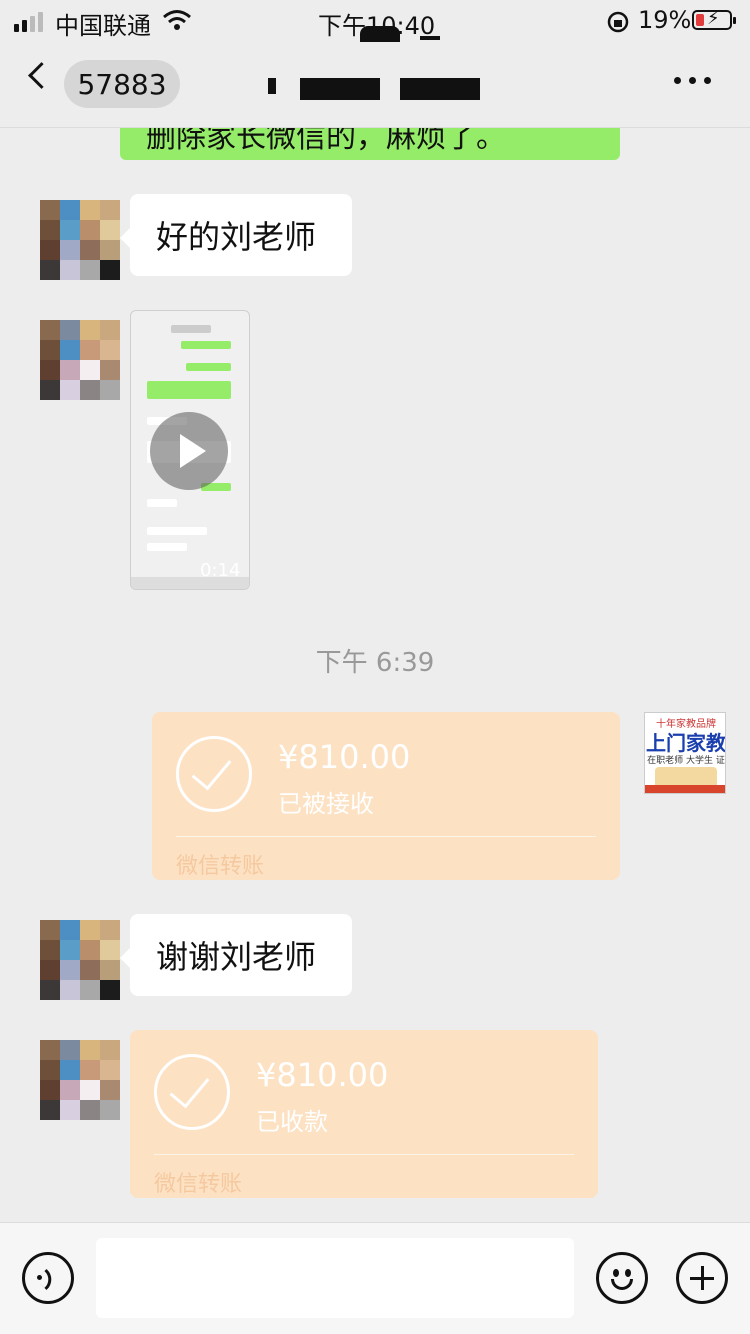 This screenshot has width=750, height=1334. What do you see at coordinates (220, 570) in the screenshot?
I see `video-duration: 0:14` at bounding box center [220, 570].